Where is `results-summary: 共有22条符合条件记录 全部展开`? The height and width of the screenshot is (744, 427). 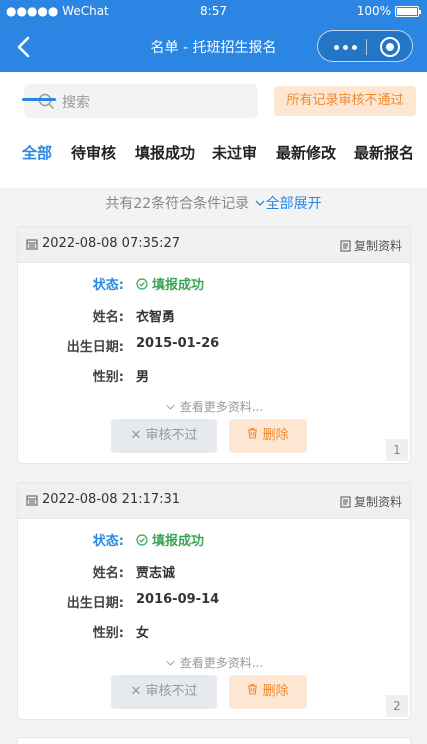 results-summary: 共有22条符合条件记录 全部展开 is located at coordinates (213, 203).